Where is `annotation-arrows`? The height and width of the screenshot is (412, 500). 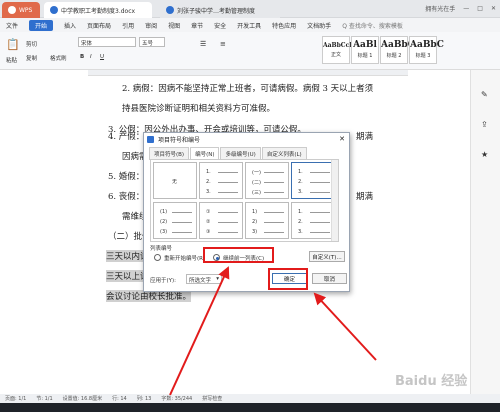 annotation-arrows is located at coordinates (273, 331).